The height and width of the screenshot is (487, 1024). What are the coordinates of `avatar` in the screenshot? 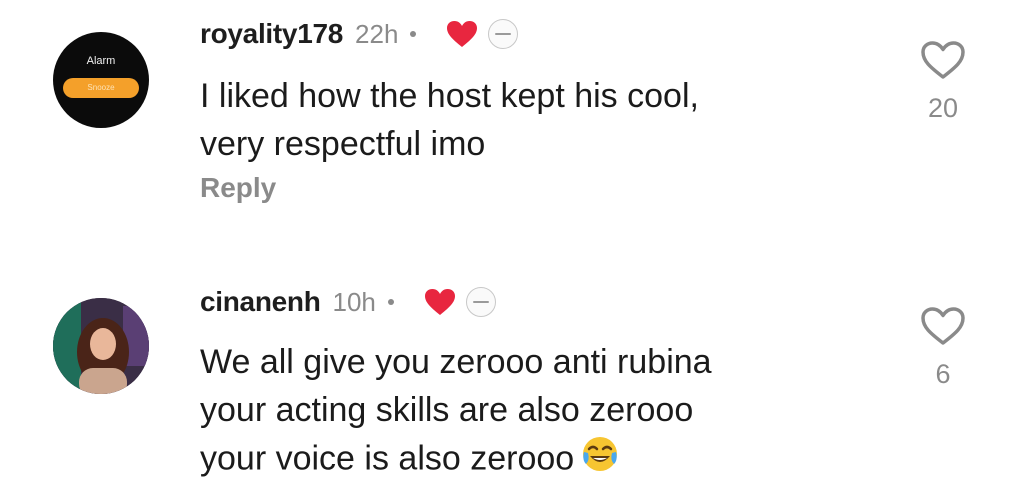 It's located at (101, 346).